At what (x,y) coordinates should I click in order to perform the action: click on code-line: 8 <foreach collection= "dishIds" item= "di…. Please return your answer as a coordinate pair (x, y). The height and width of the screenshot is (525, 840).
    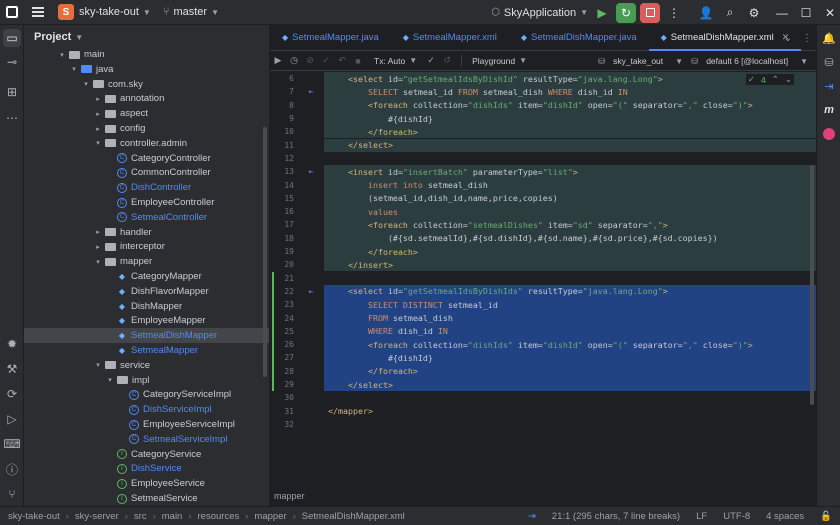
    Looking at the image, I should click on (543, 105).